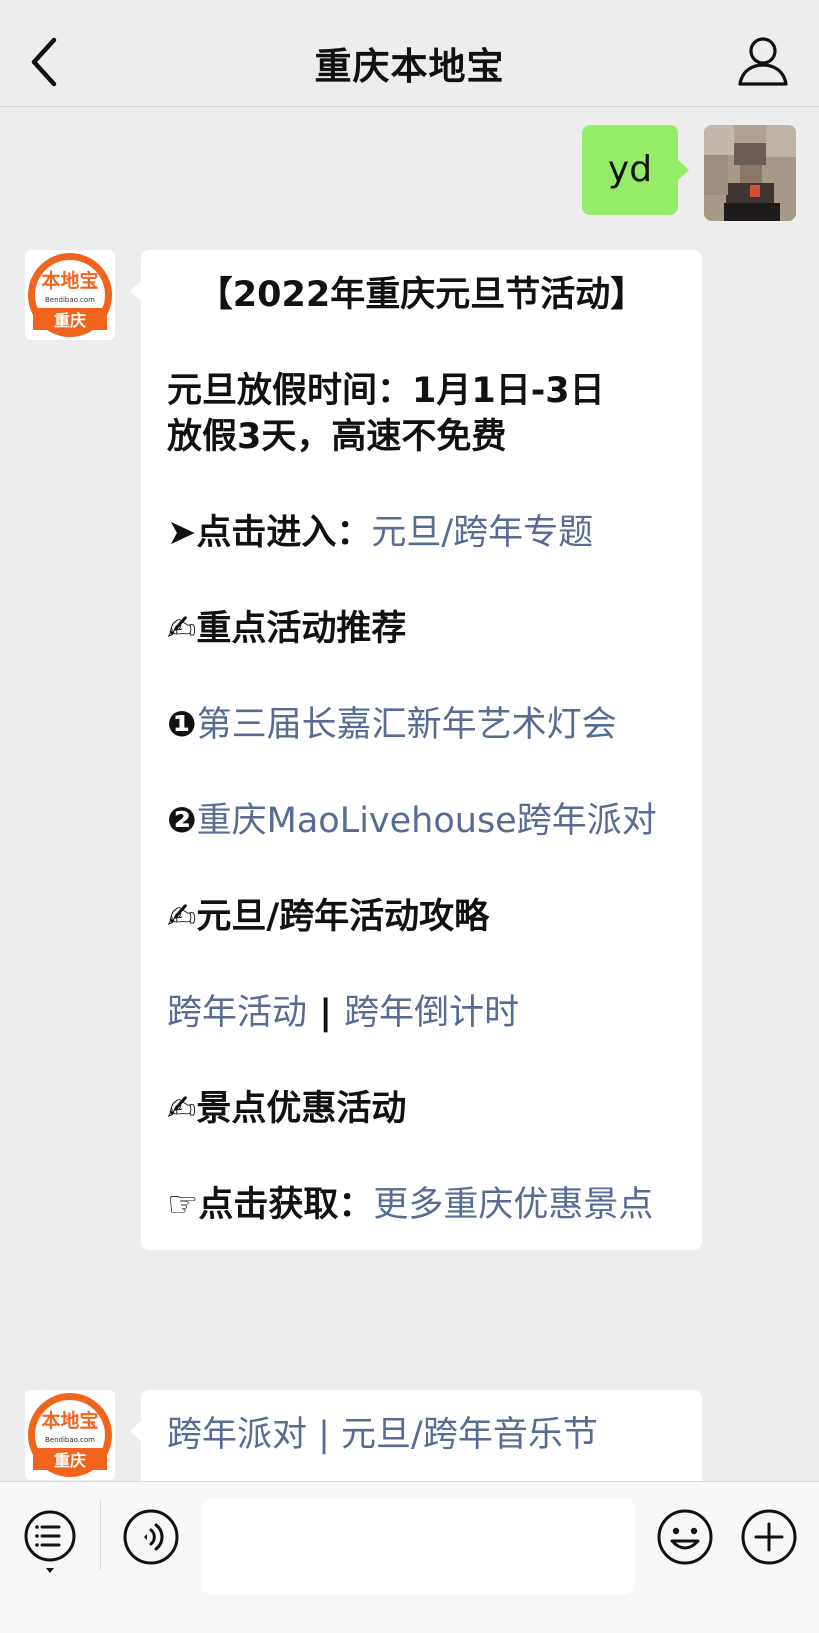 The height and width of the screenshot is (1633, 819). I want to click on outgoing-message-text: yd, so click(630, 169).